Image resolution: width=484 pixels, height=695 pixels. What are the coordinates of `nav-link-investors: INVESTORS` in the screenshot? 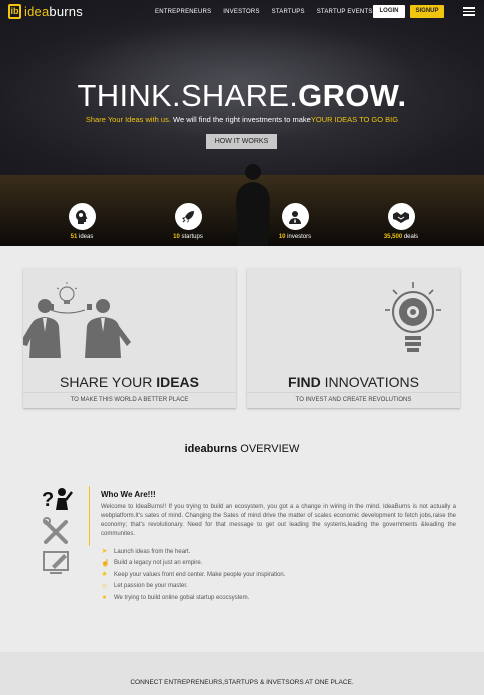 It's located at (241, 12).